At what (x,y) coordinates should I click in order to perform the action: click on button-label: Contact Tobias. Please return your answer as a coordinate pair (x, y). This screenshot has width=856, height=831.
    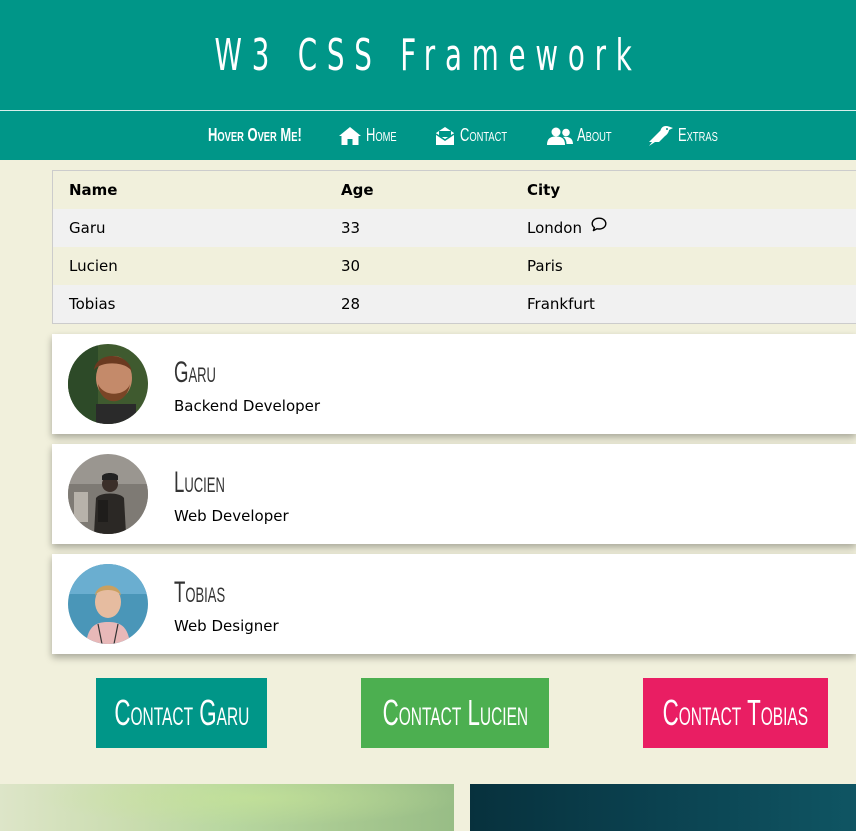
    Looking at the image, I should click on (735, 712).